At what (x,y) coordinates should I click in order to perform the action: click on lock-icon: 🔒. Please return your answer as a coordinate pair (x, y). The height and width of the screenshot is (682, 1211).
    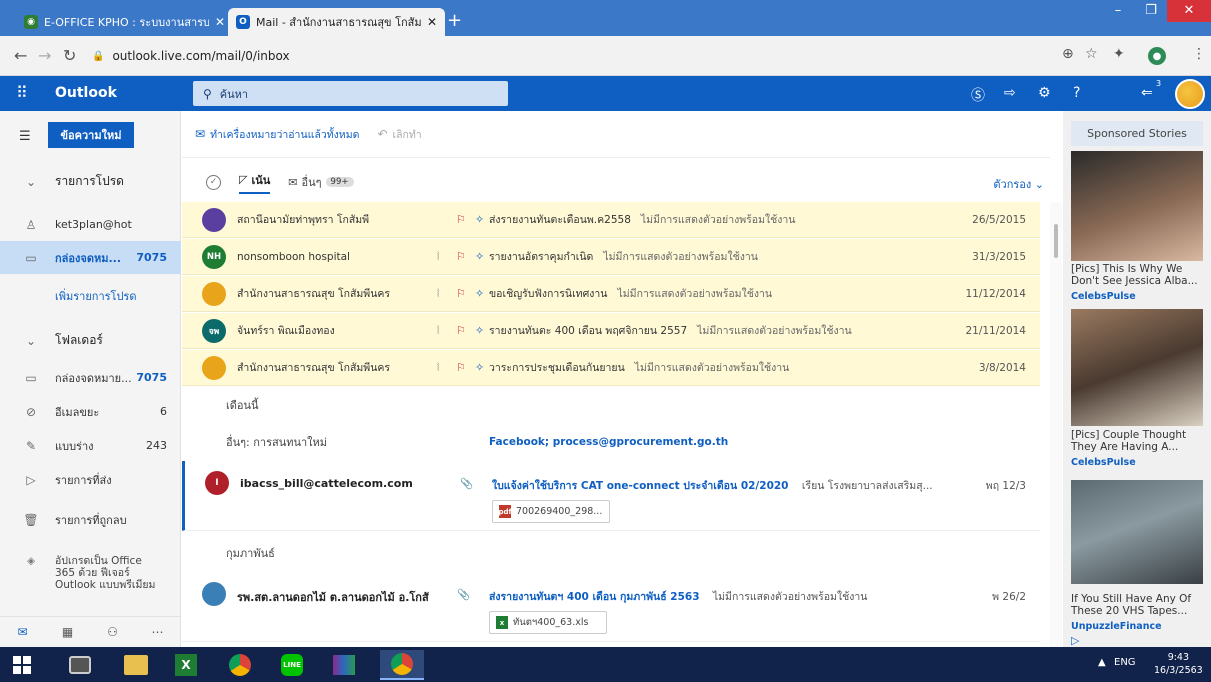
    Looking at the image, I should click on (98, 56).